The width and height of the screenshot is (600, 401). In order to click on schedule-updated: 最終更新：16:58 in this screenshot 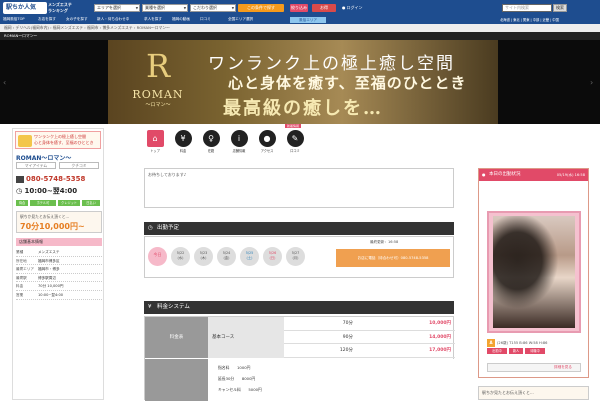, I will do `click(384, 242)`.